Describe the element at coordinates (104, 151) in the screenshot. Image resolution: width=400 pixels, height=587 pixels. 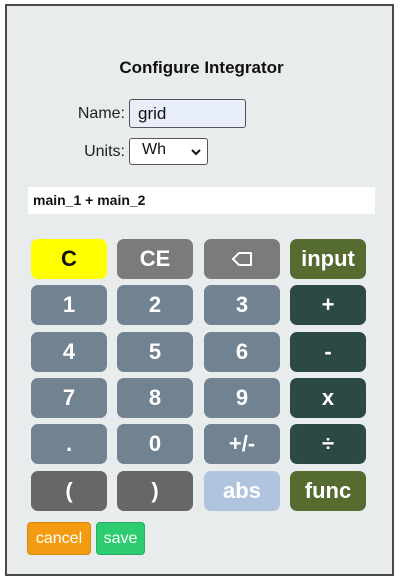
I see `units-label: Units:` at that location.